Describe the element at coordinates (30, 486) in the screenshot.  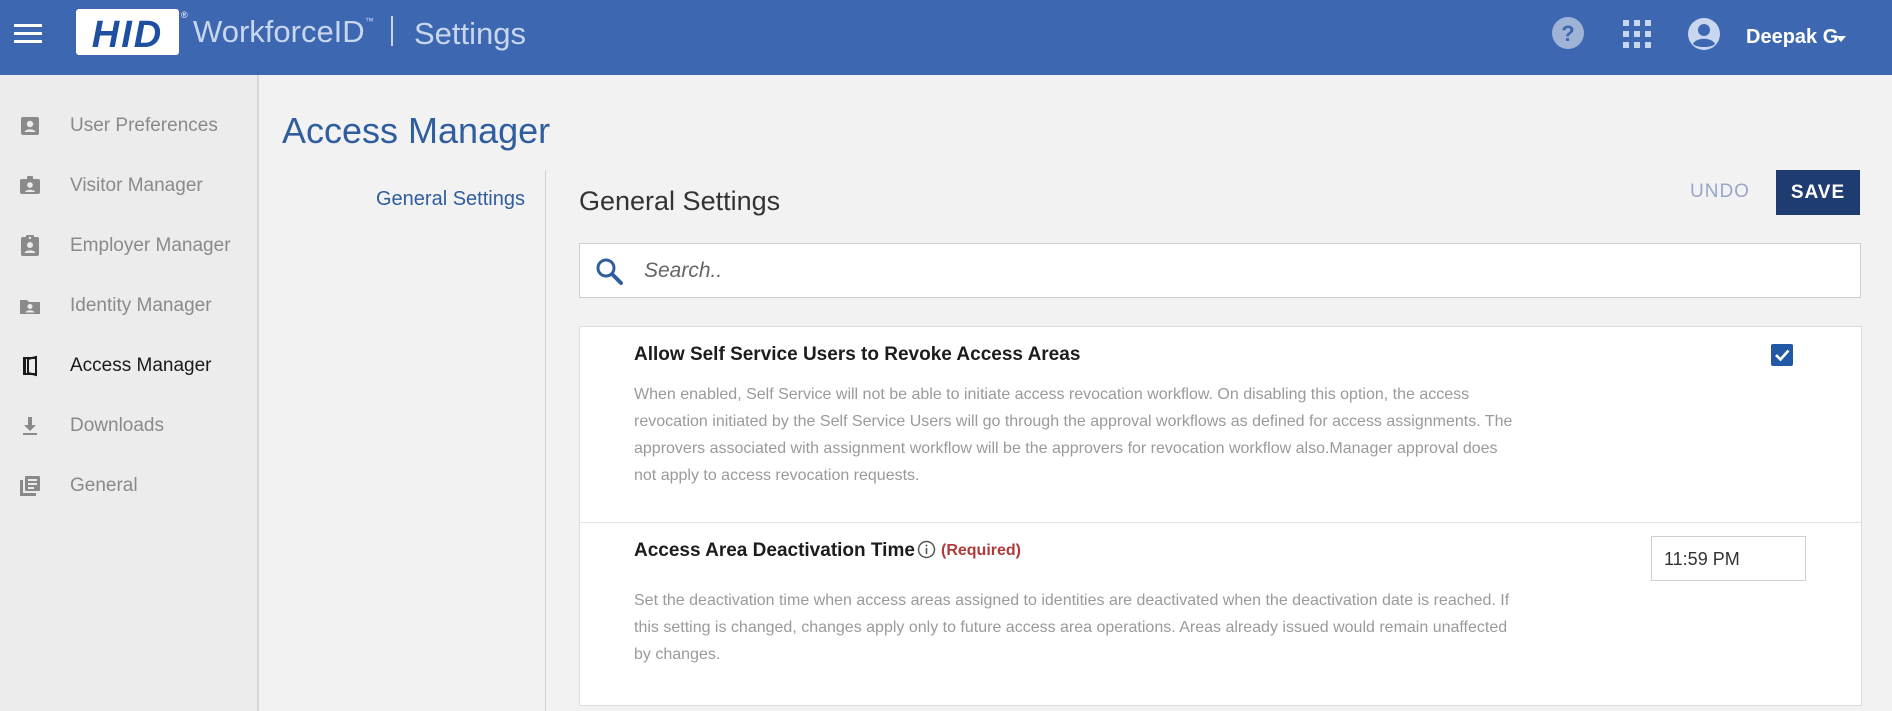
I see `library-books-icon` at that location.